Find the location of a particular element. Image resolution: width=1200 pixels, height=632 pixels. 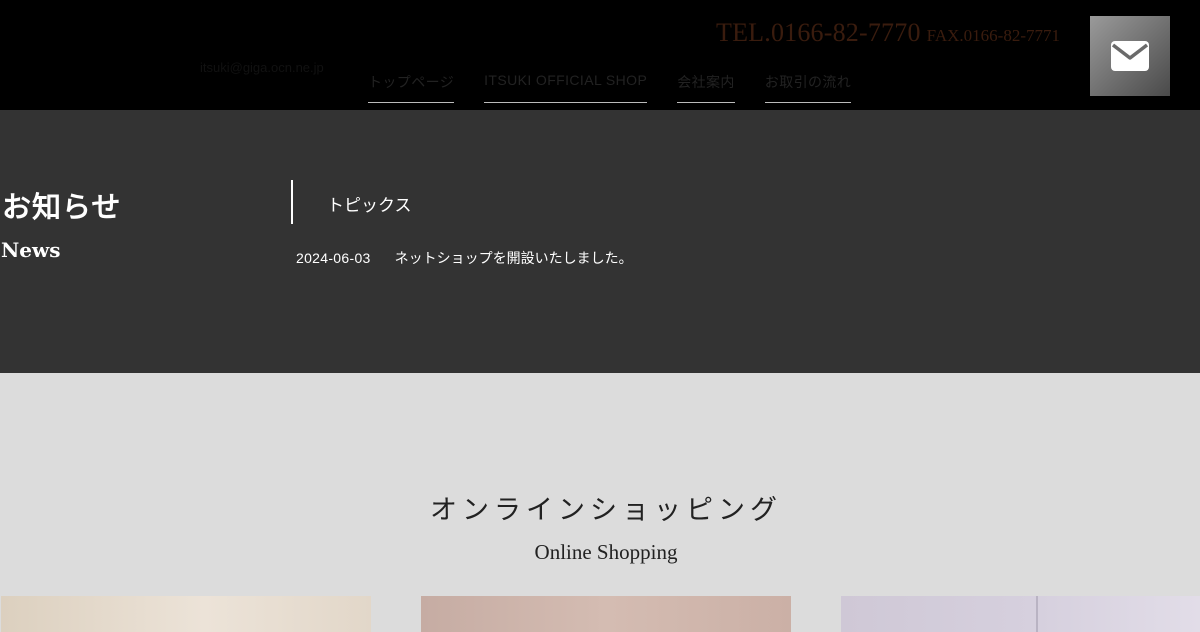

topics-divider is located at coordinates (292, 202).